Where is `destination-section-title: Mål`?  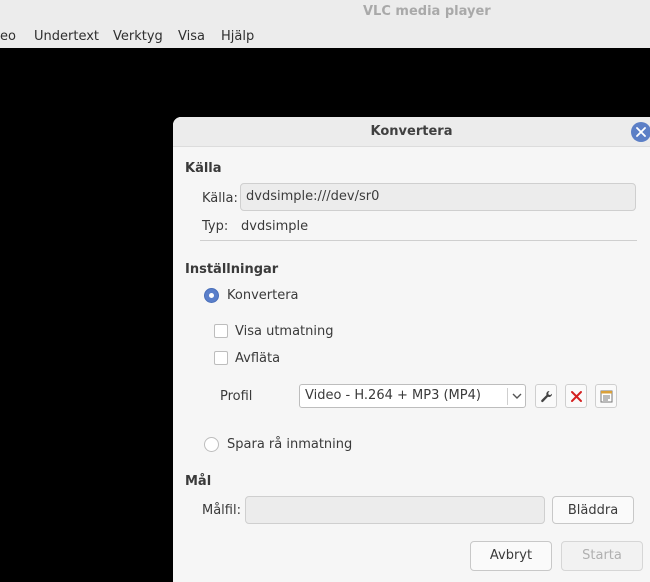 destination-section-title: Mål is located at coordinates (198, 481).